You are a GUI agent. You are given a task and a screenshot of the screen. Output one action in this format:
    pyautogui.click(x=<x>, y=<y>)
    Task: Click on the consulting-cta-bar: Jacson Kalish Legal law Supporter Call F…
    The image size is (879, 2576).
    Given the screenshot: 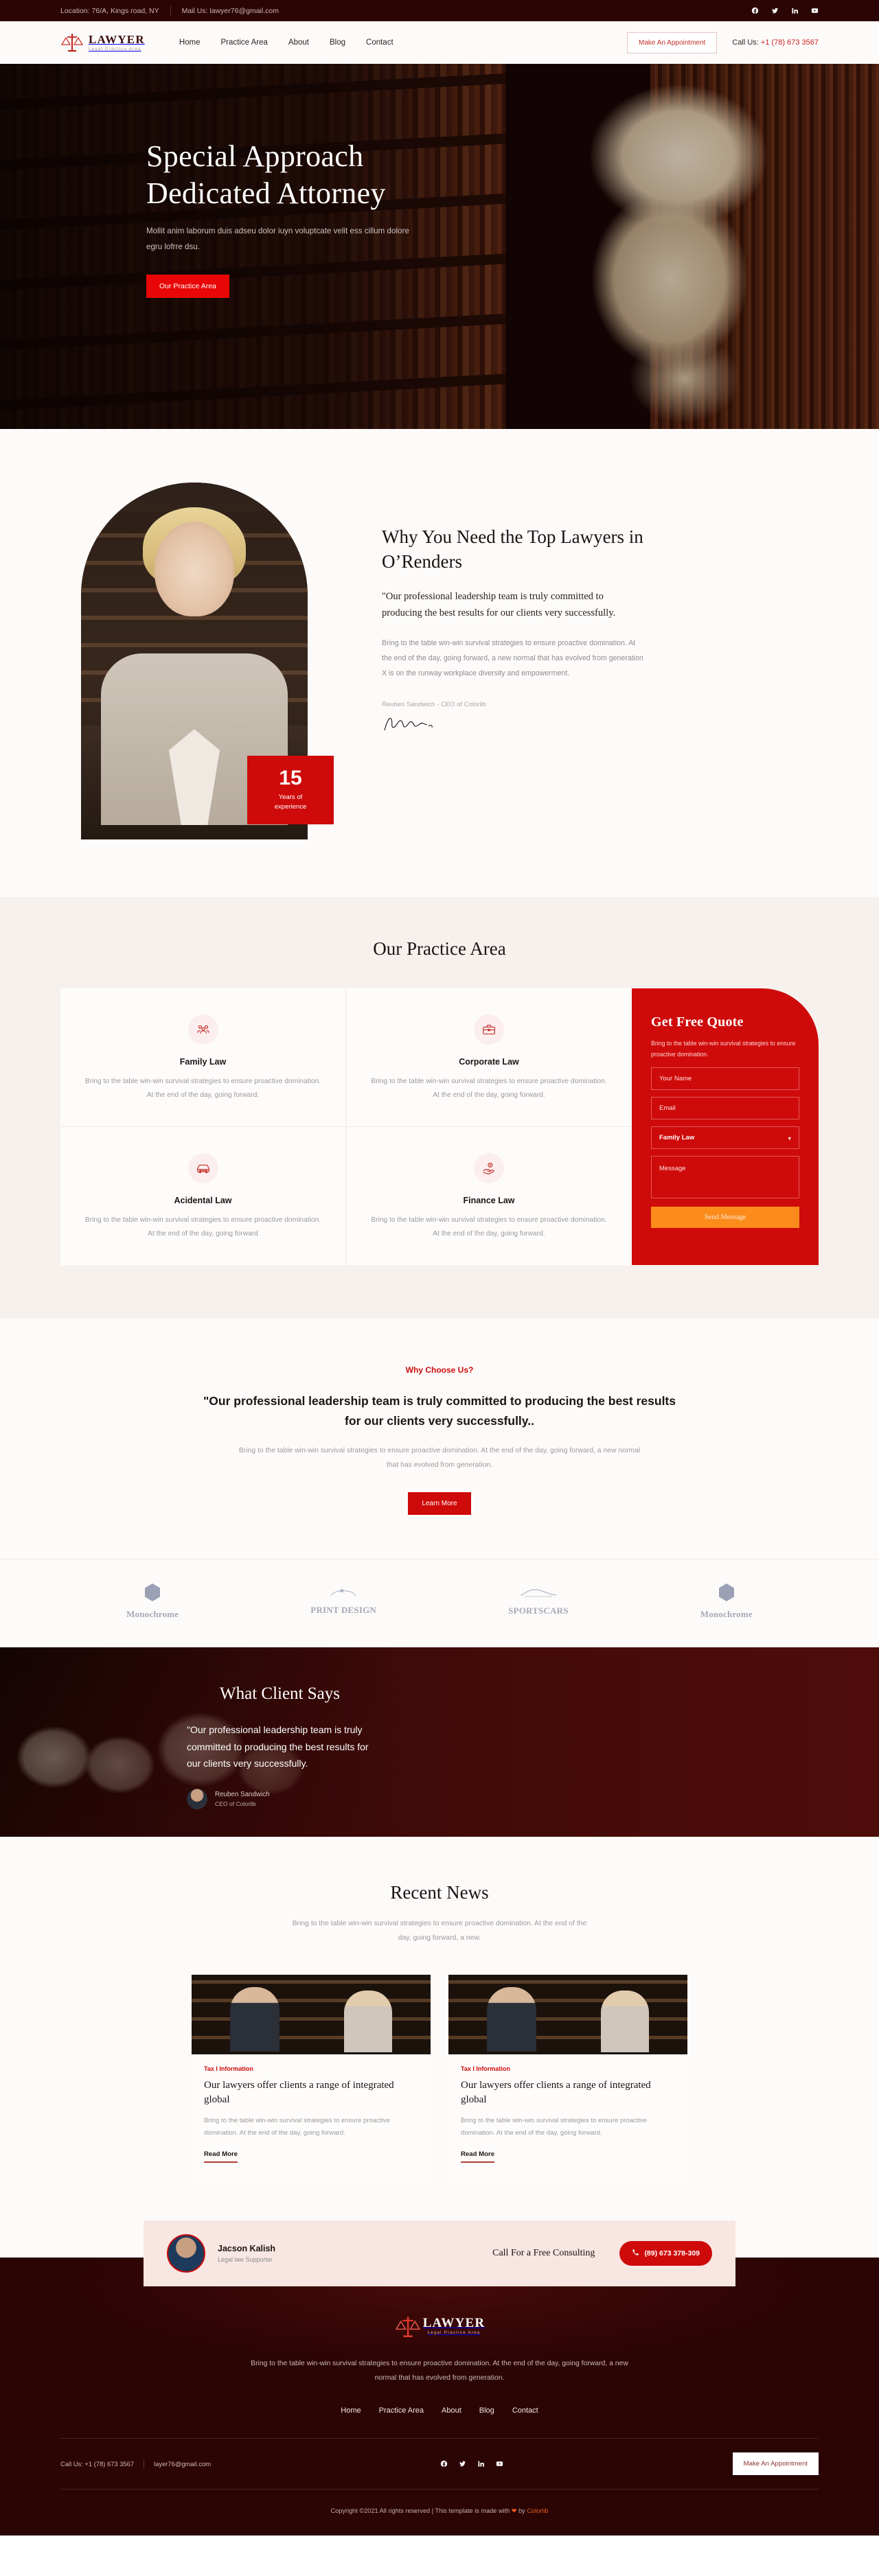 What is the action you would take?
    pyautogui.click(x=439, y=2253)
    